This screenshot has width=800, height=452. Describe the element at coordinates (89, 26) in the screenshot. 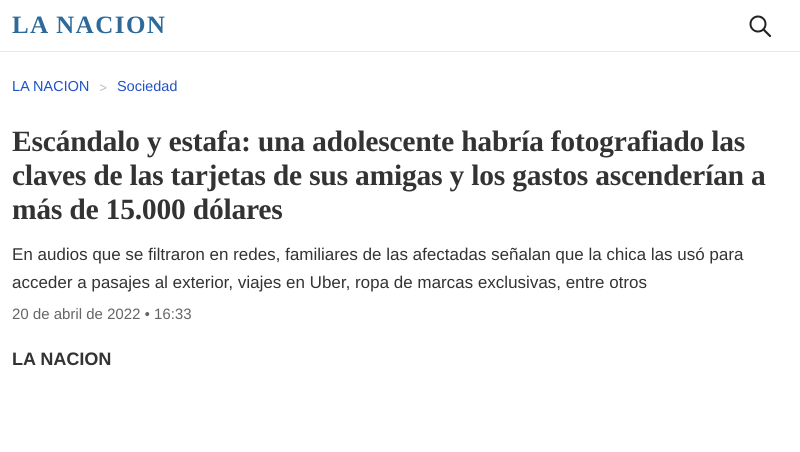

I see `site-logo: LA NACION` at that location.